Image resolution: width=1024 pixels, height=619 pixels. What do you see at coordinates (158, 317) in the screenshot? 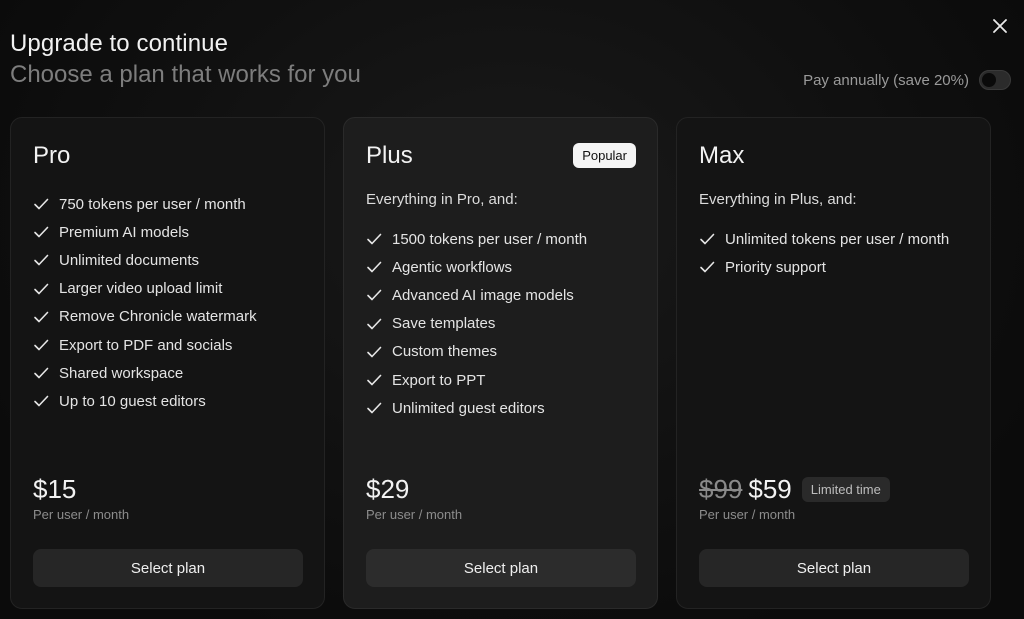
I see `feature-text: Remove Chronicle watermark` at bounding box center [158, 317].